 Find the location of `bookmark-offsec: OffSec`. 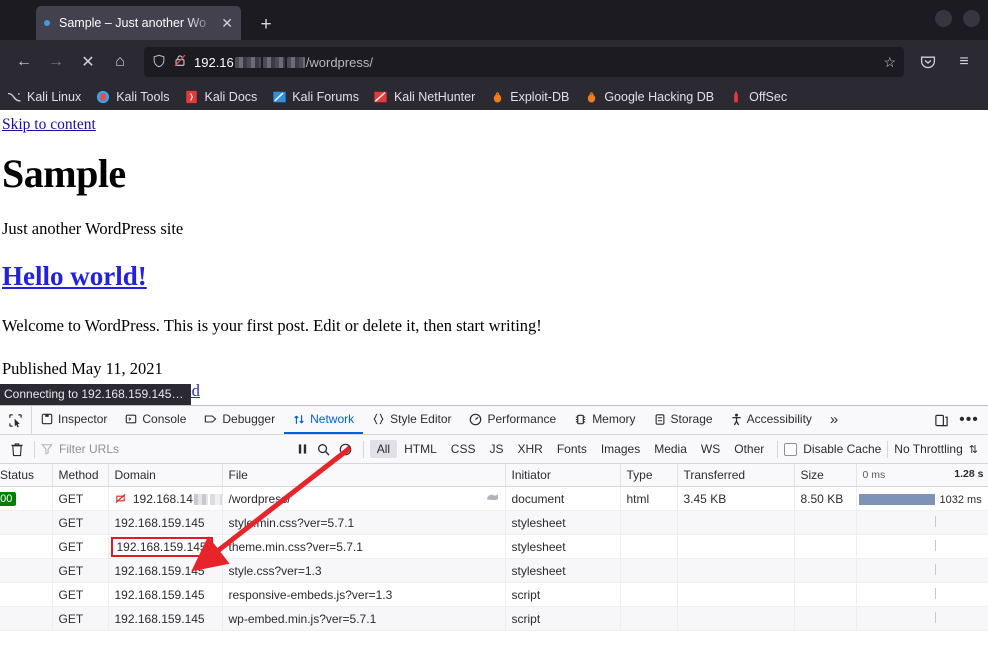

bookmark-offsec: OffSec is located at coordinates (757, 97).